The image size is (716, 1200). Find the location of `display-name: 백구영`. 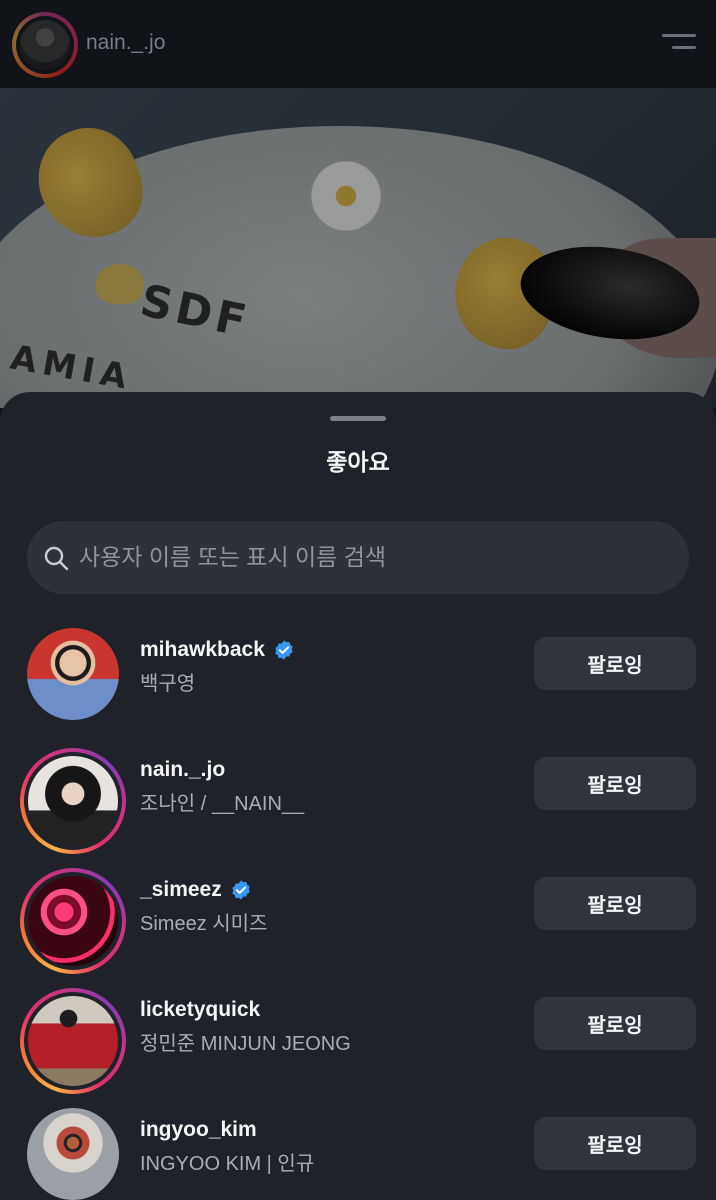

display-name: 백구영 is located at coordinates (168, 684).